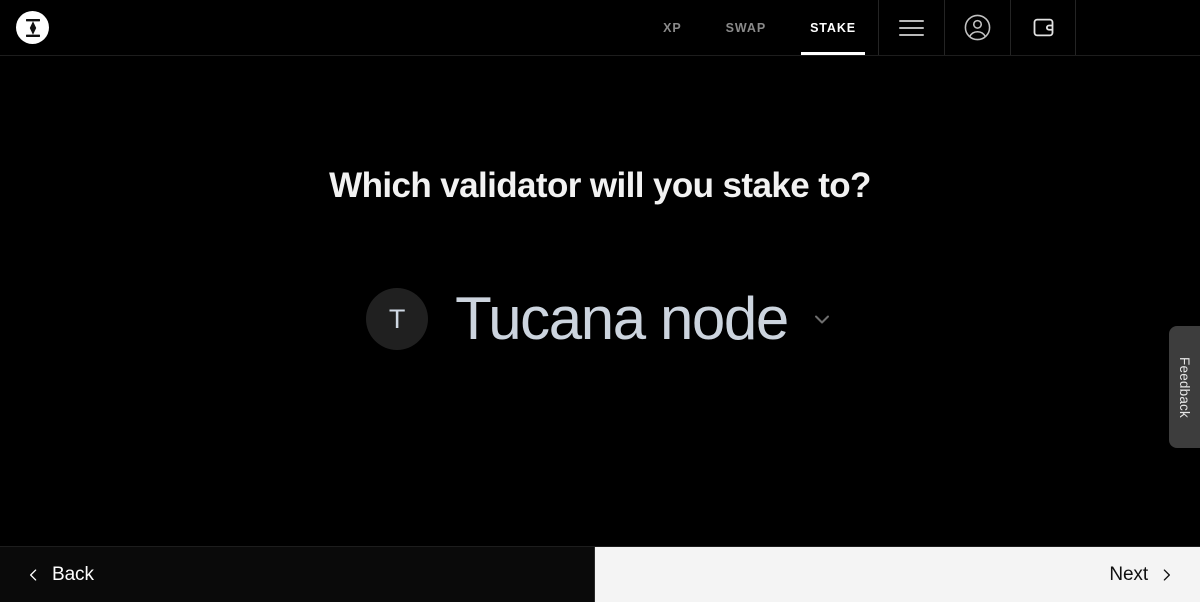  I want to click on brand-logo, so click(32, 27).